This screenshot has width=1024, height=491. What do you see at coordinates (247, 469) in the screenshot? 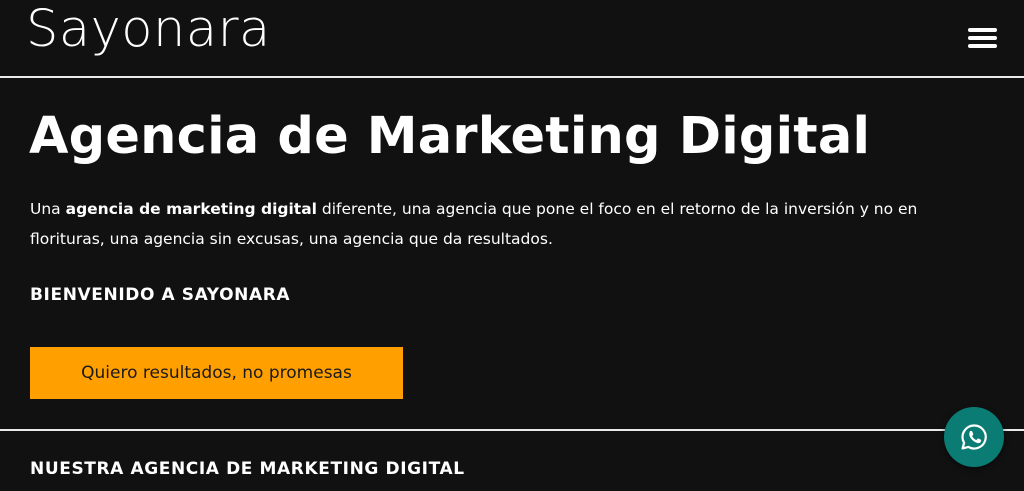
I see `section-heading: NUESTRA AGENCIA DE MARKETING DIGITAL` at bounding box center [247, 469].